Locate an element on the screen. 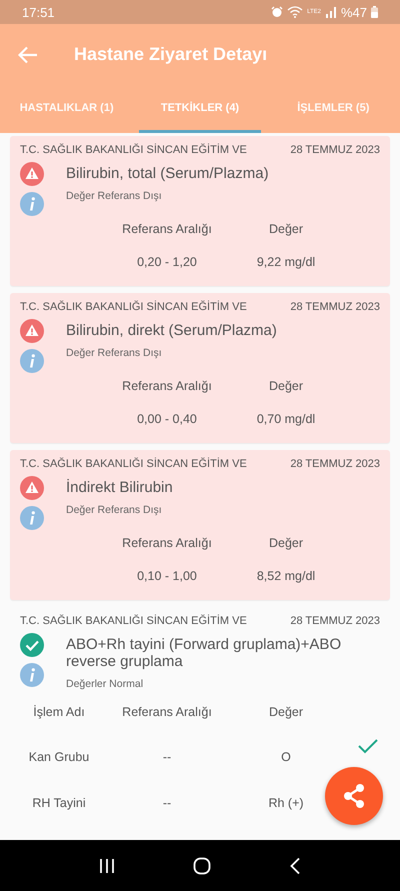  recent-apps-icon is located at coordinates (107, 866).